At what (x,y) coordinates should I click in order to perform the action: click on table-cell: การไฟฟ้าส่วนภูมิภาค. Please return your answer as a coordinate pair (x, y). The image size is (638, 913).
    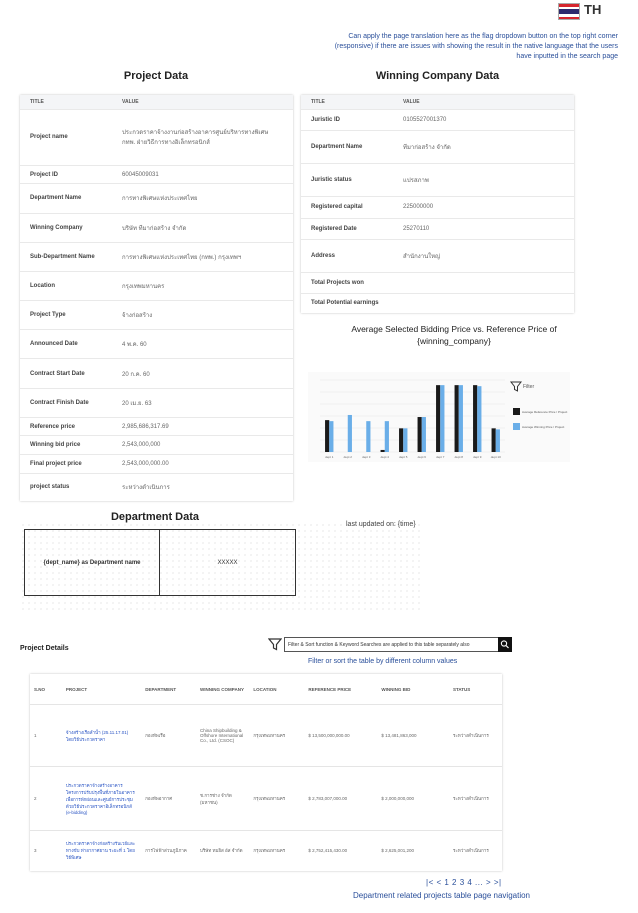
    Looking at the image, I should click on (169, 850).